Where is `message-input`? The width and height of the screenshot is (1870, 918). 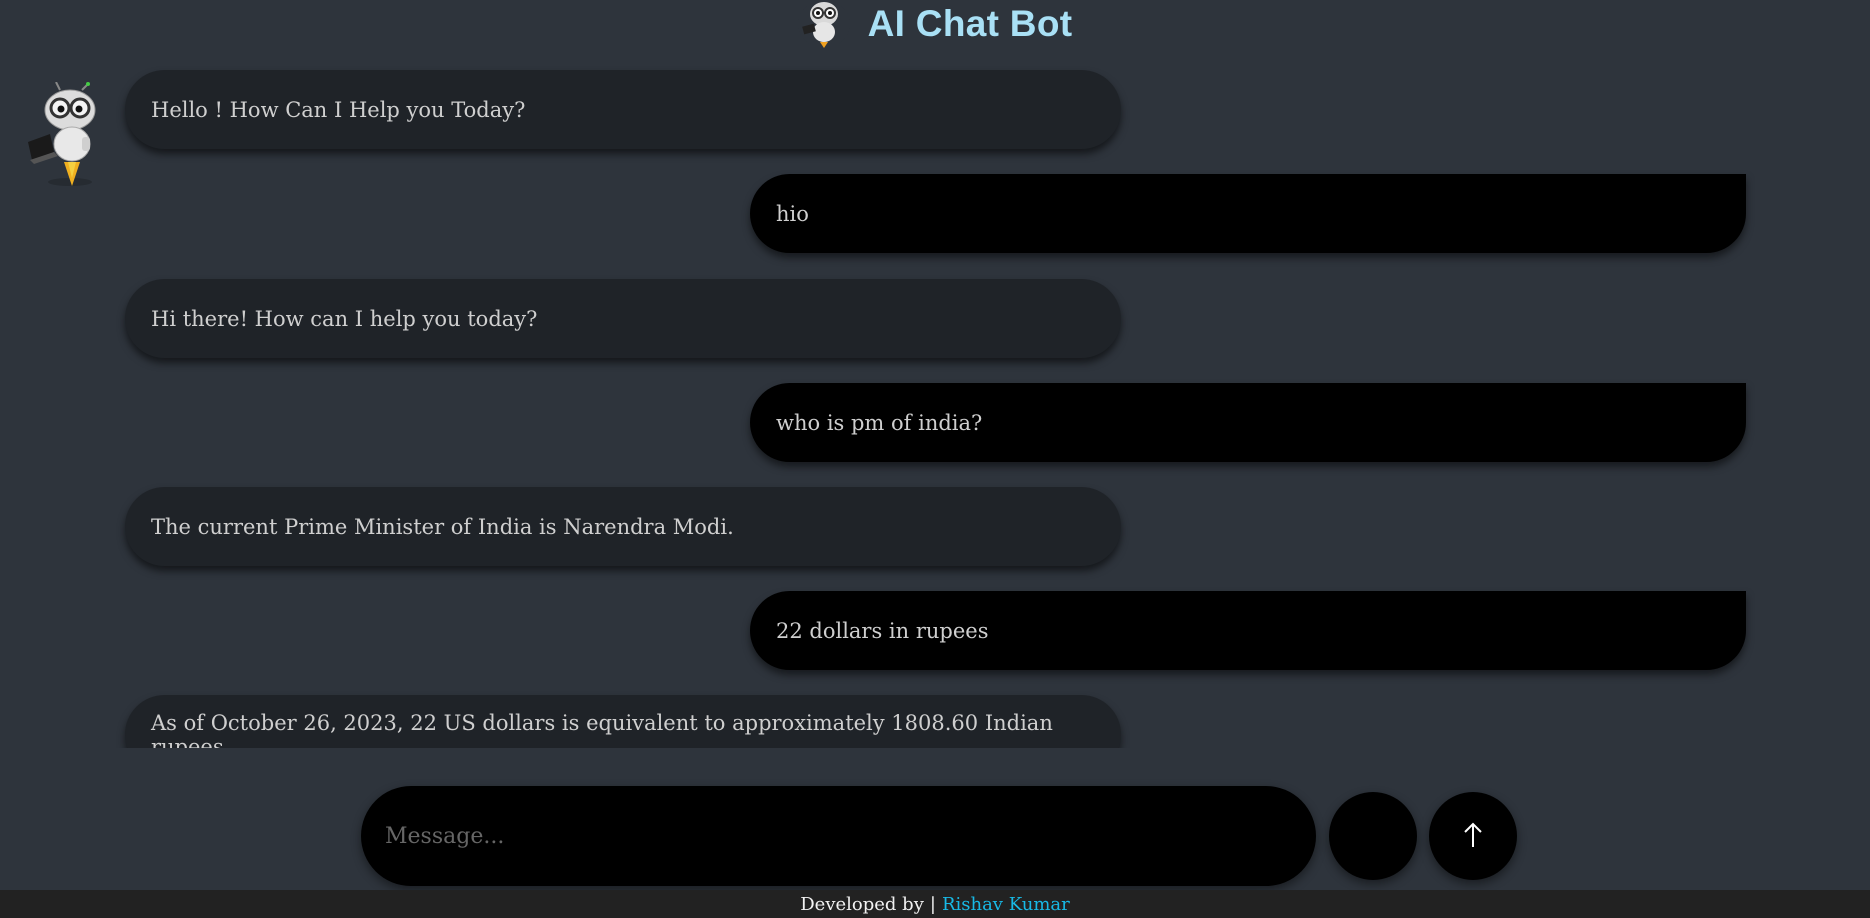
message-input is located at coordinates (838, 836).